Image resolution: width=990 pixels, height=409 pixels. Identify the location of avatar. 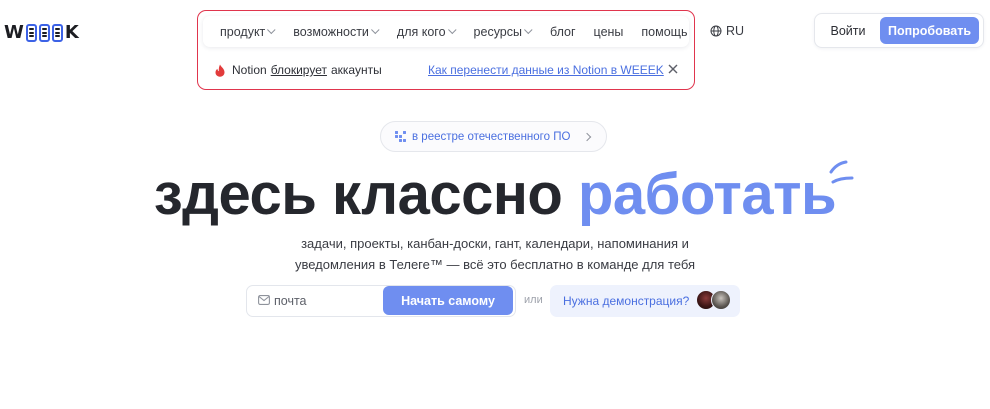
(721, 300).